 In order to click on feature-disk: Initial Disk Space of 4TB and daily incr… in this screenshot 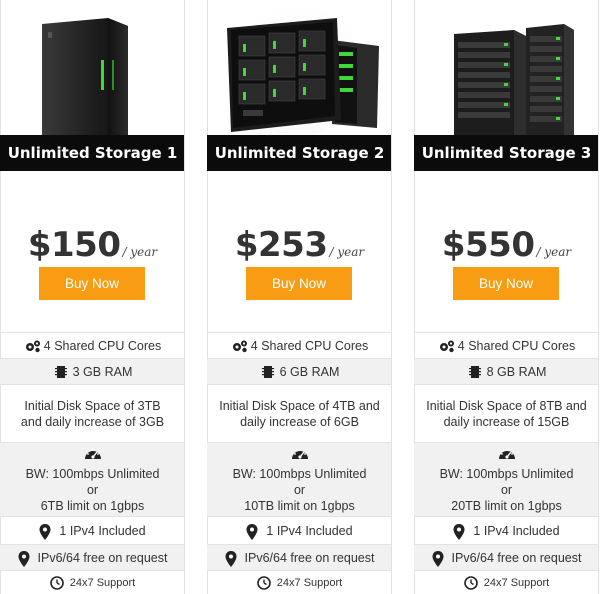, I will do `click(299, 413)`.